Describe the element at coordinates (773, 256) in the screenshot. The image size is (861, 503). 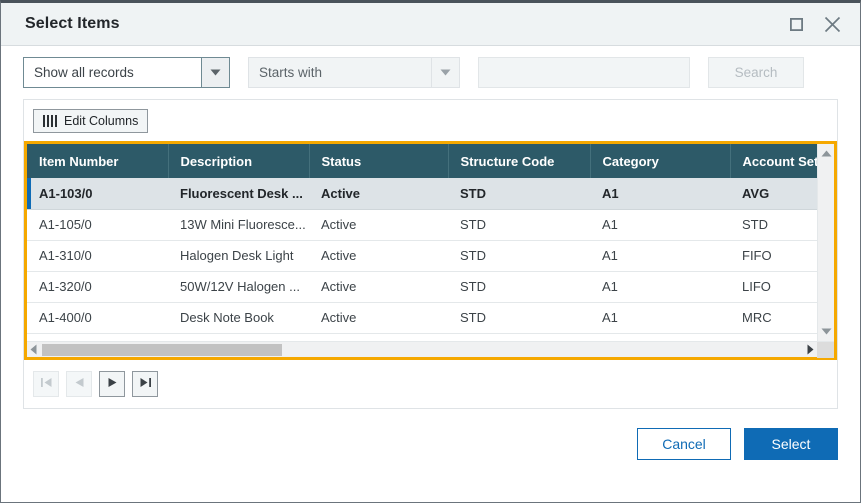
I see `cell-account-set-code: FIFO` at that location.